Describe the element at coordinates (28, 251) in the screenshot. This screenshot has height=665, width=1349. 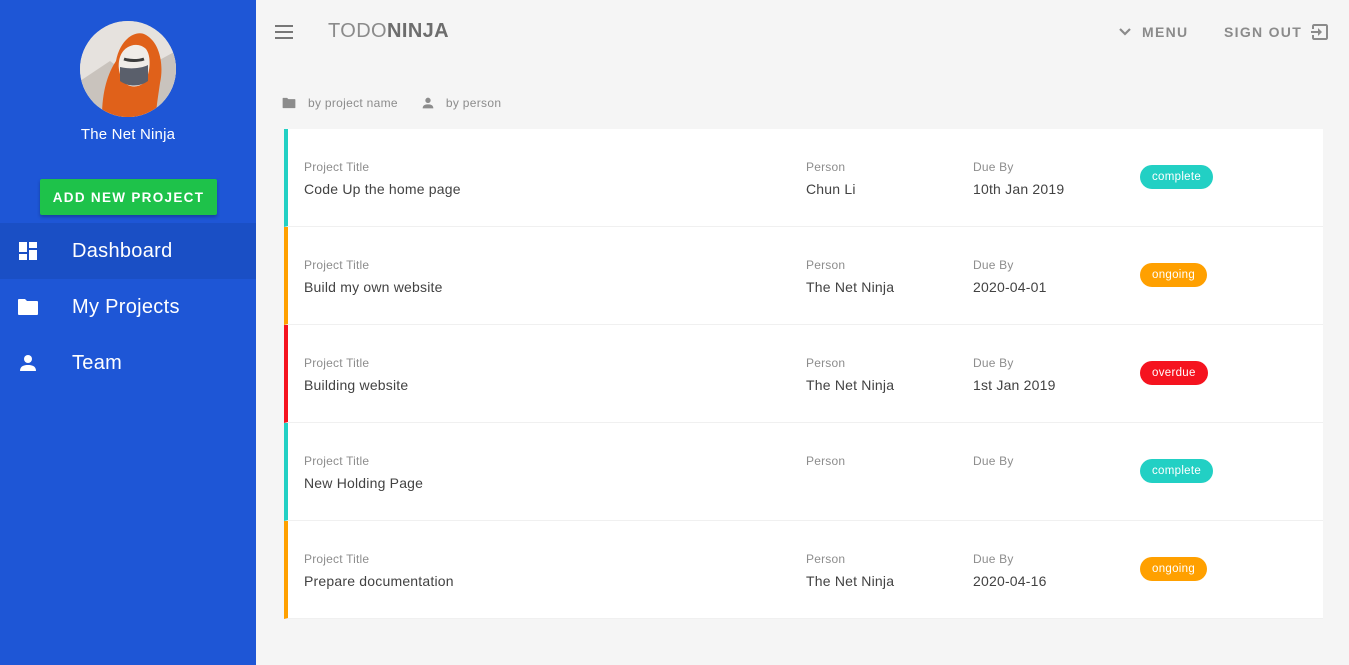
I see `dashboard-icon` at that location.